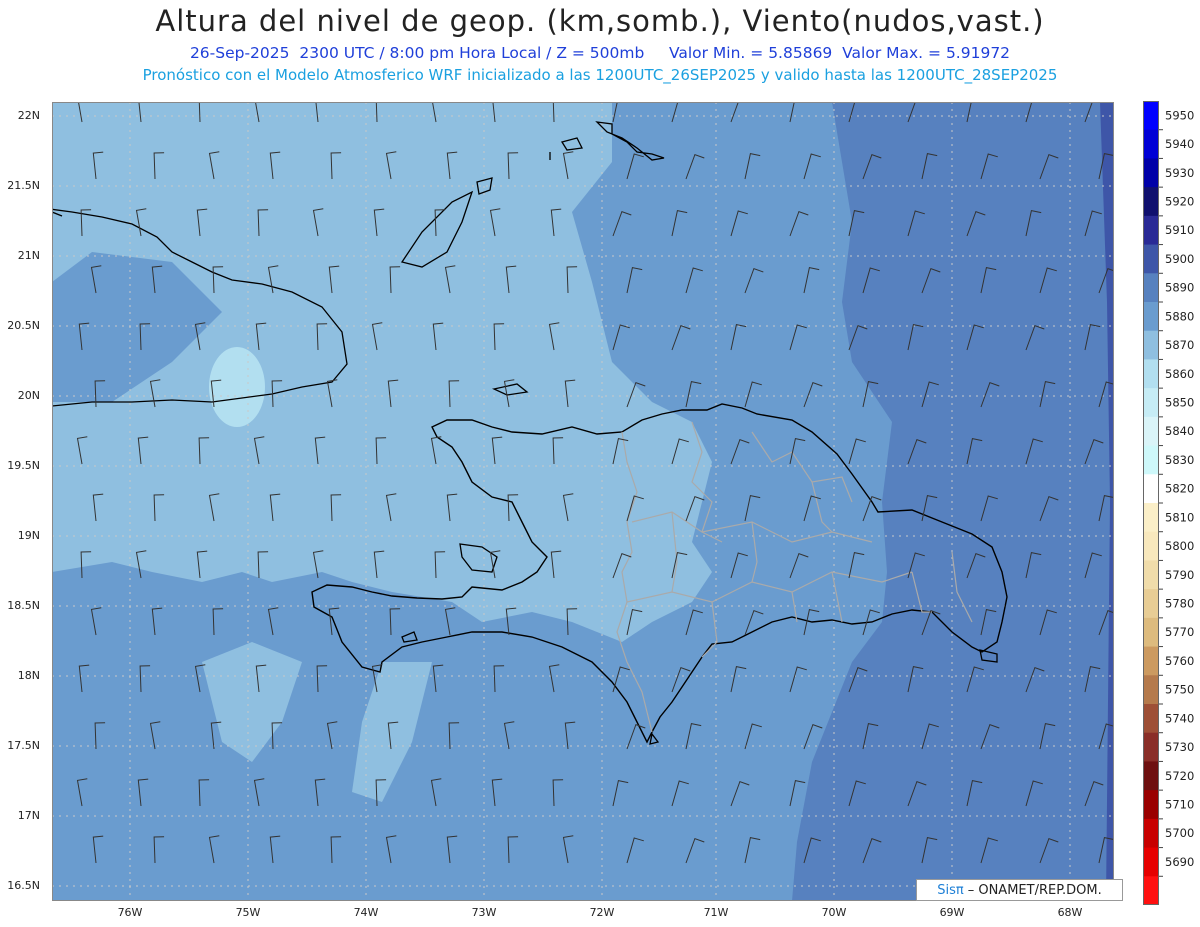  I want to click on colorbar-label: 5940, so click(1179, 144).